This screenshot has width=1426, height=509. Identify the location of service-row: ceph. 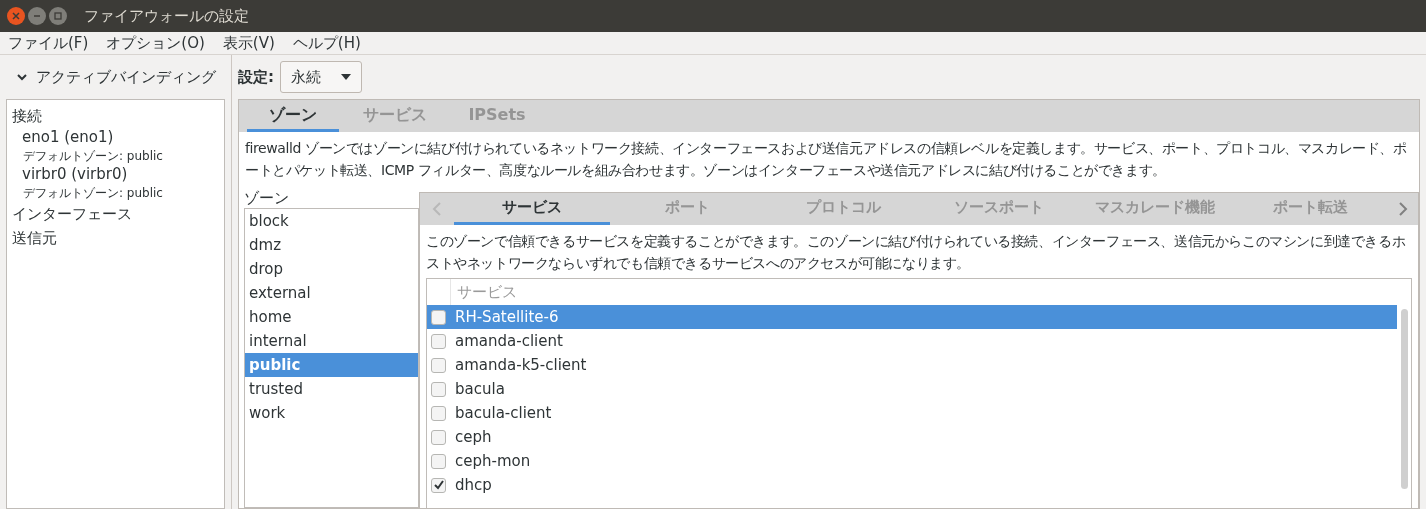
(912, 437).